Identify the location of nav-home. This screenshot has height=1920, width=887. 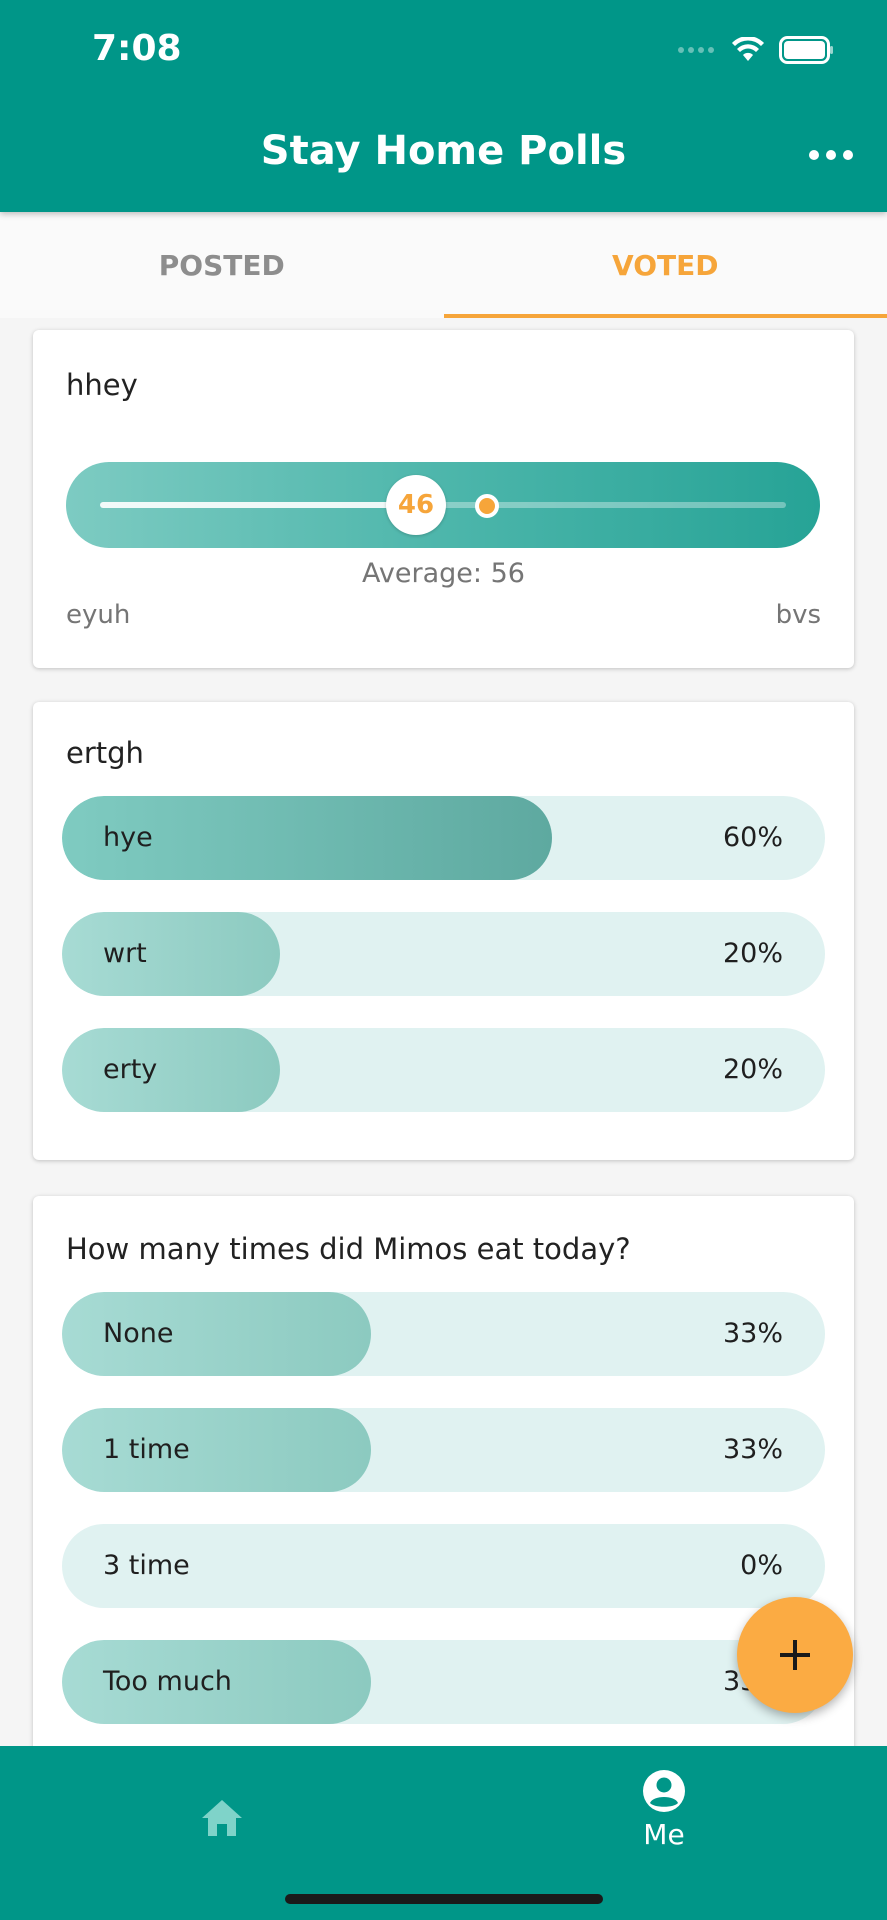
(222, 1818).